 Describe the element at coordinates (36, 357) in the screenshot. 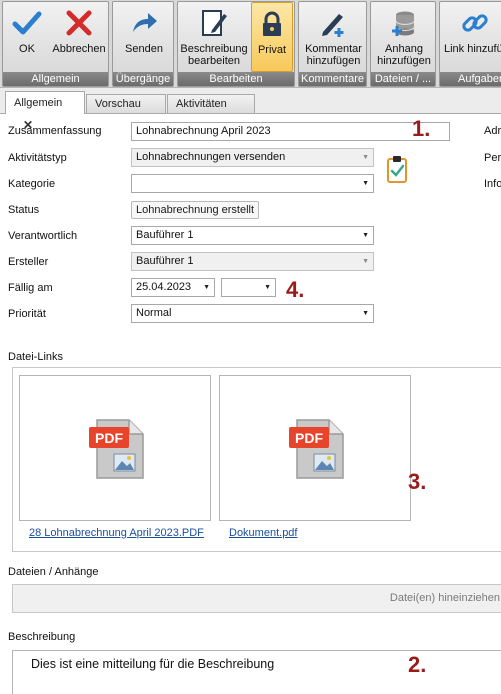

I see `datei-links-title: Datei-Links` at that location.